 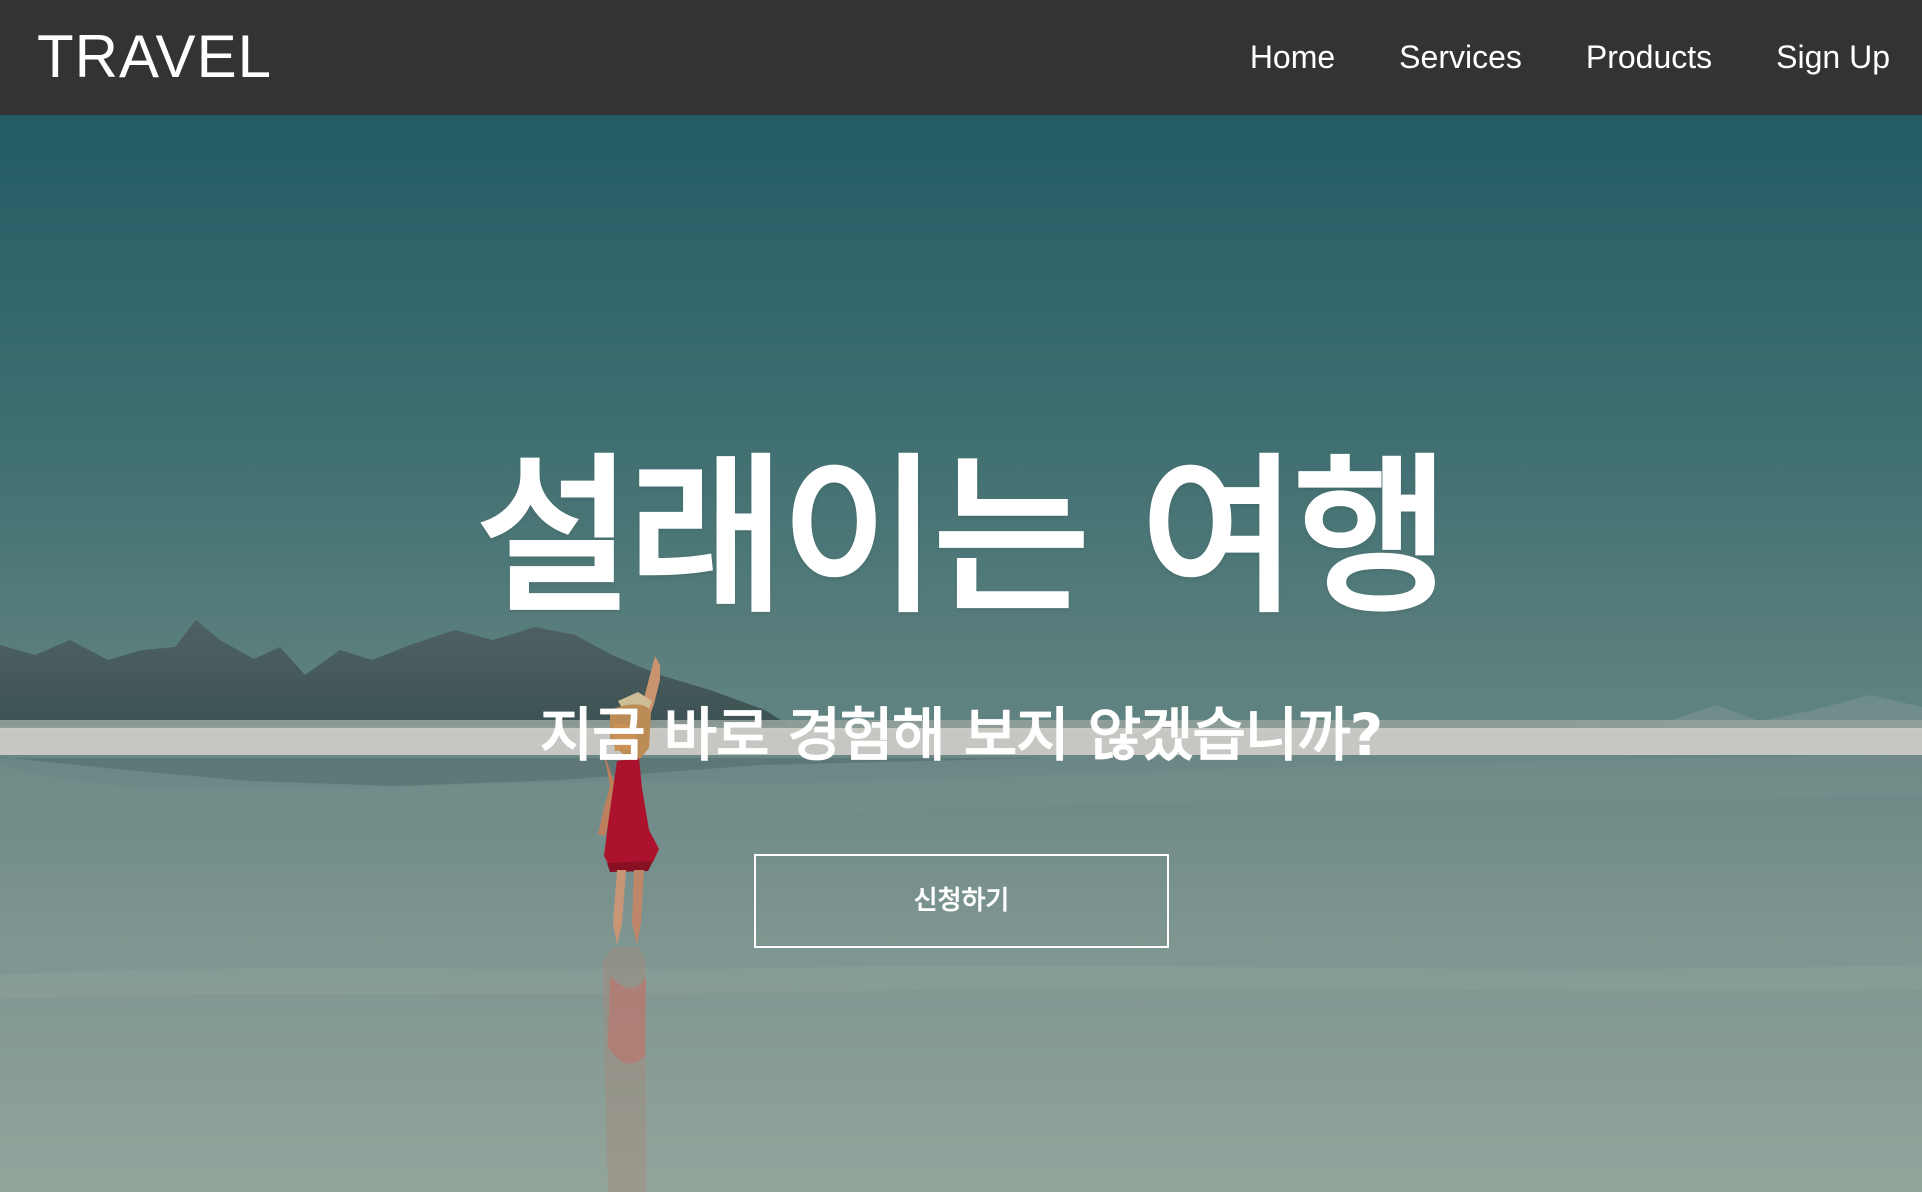 What do you see at coordinates (961, 735) in the screenshot?
I see `hero-subtitle: 지금 바로 경험해 보지 않겠습니까?` at bounding box center [961, 735].